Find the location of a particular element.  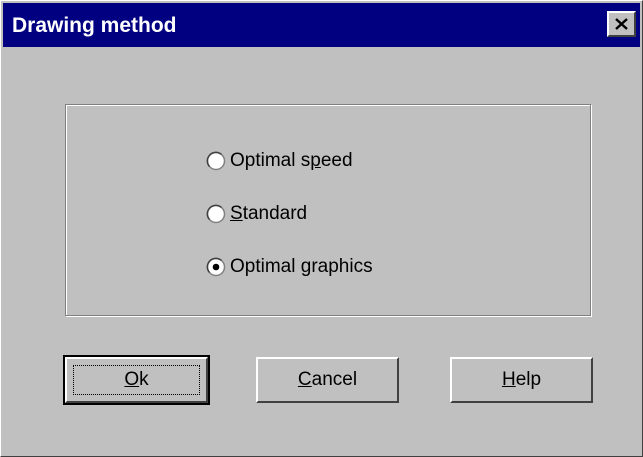

radio-optimal-speed: Optimal speed is located at coordinates (279, 161).